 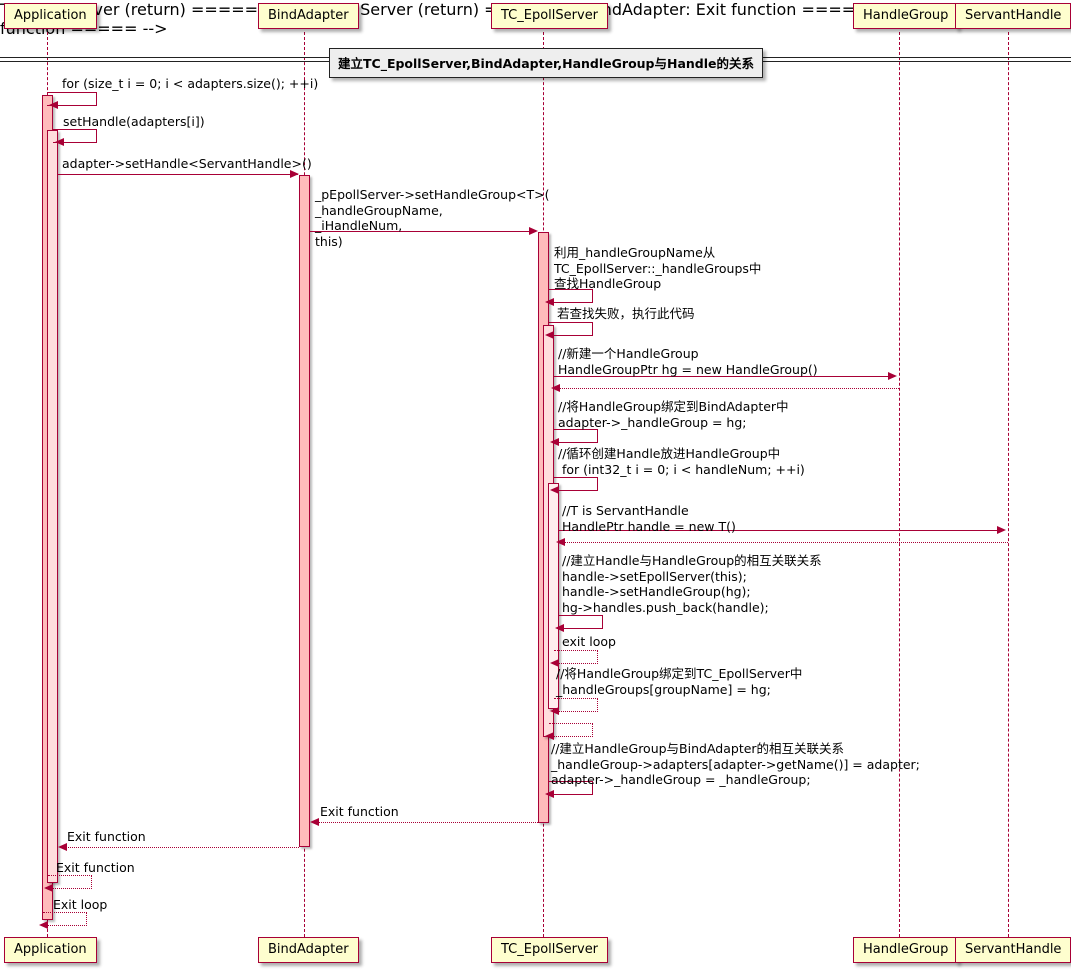 I want to click on message-label-m06: 若查找失败，执行此代码, so click(x=626, y=313).